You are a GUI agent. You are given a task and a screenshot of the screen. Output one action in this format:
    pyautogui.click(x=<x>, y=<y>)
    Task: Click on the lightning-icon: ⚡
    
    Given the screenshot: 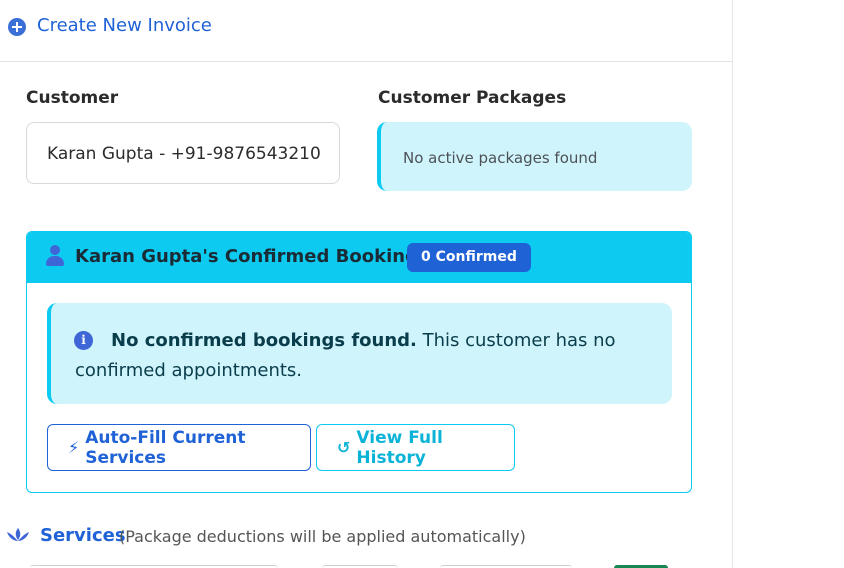 What is the action you would take?
    pyautogui.click(x=74, y=447)
    